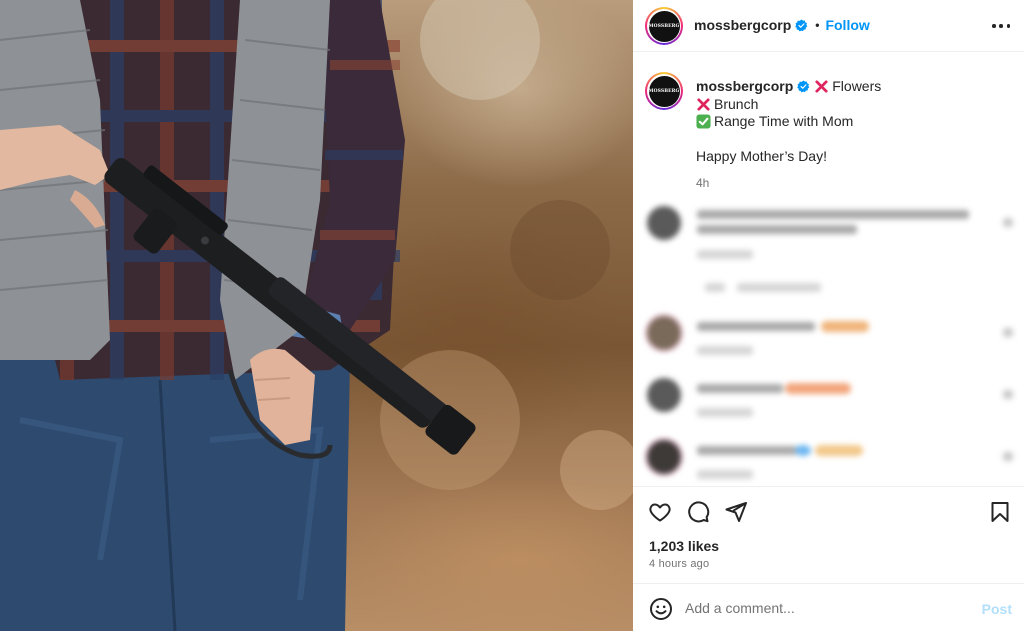 The height and width of the screenshot is (631, 1024). What do you see at coordinates (703, 183) in the screenshot?
I see `caption-timestamp: 4h` at bounding box center [703, 183].